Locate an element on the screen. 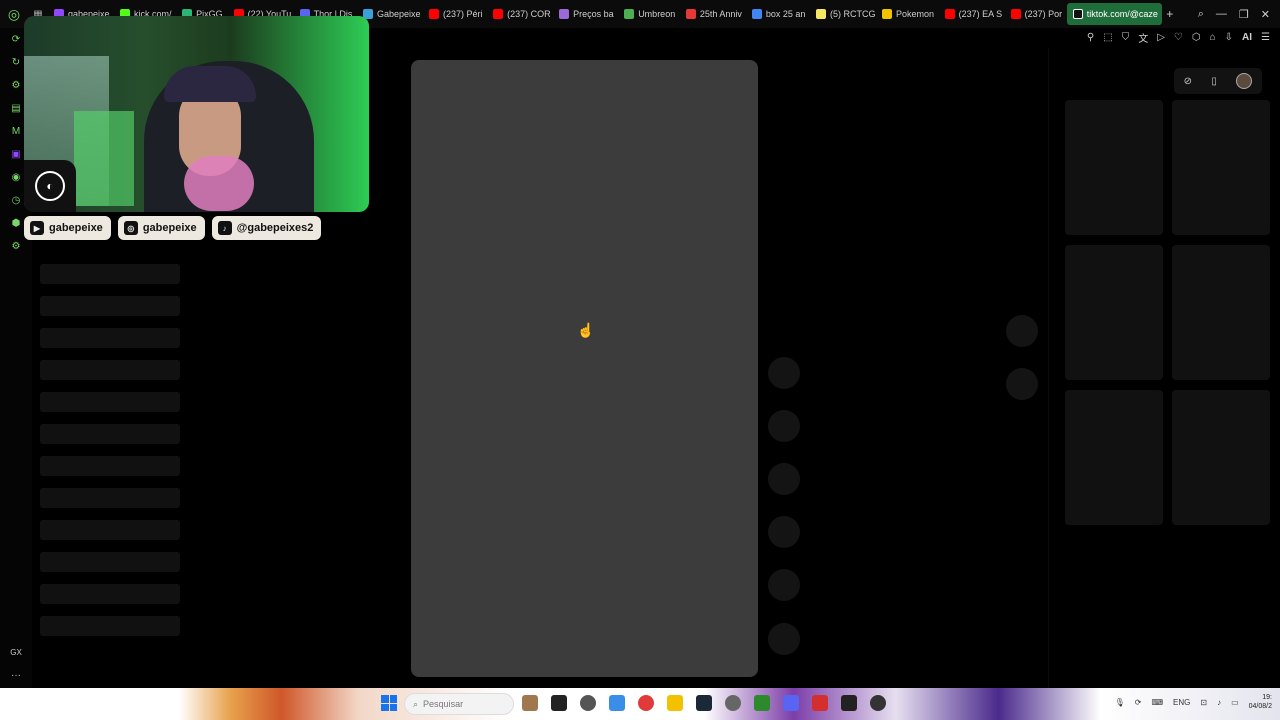  language-indicator: ENG is located at coordinates (1181, 702).